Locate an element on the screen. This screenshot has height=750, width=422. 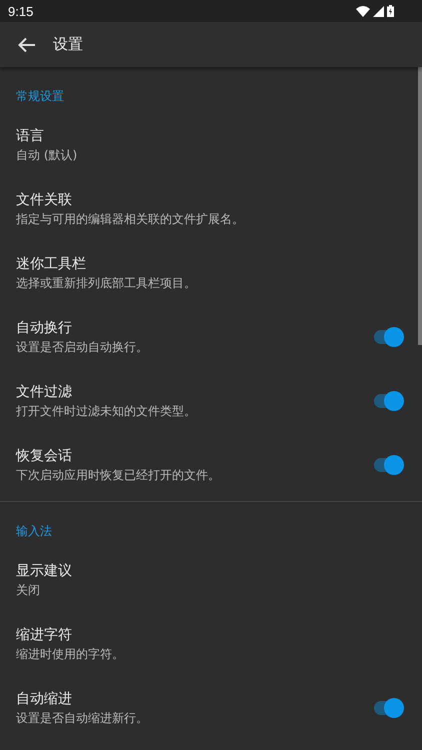
item-summary: 设置是否自动缩进新行。 is located at coordinates (82, 718).